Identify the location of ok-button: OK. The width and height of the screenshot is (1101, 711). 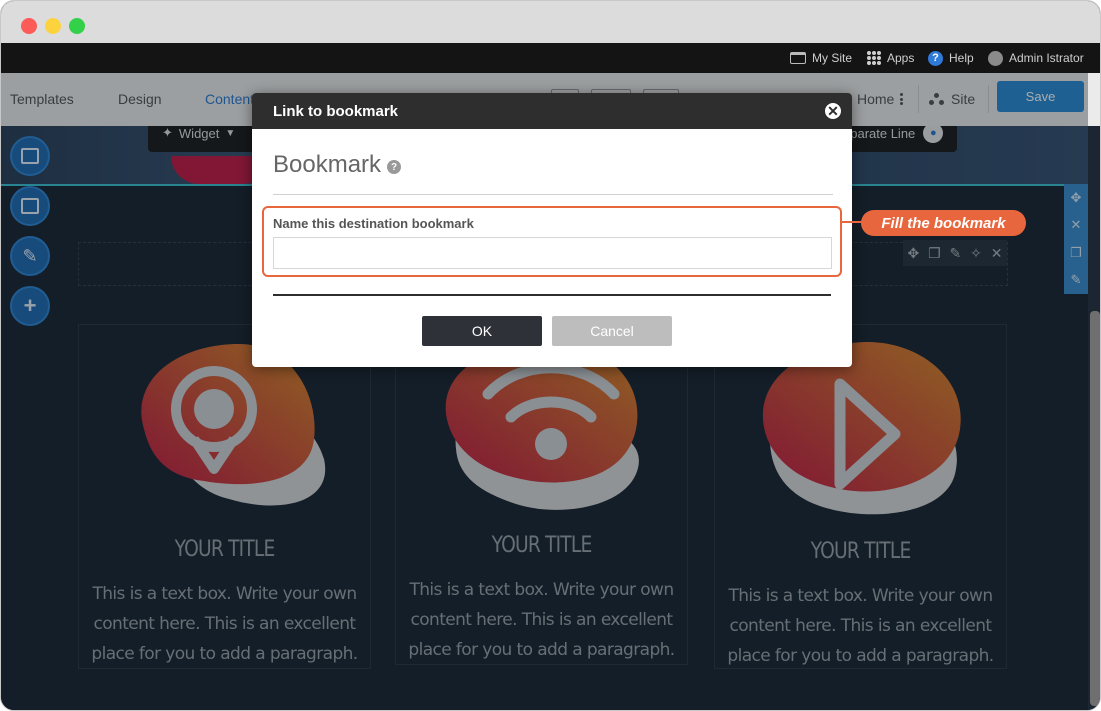
(482, 331).